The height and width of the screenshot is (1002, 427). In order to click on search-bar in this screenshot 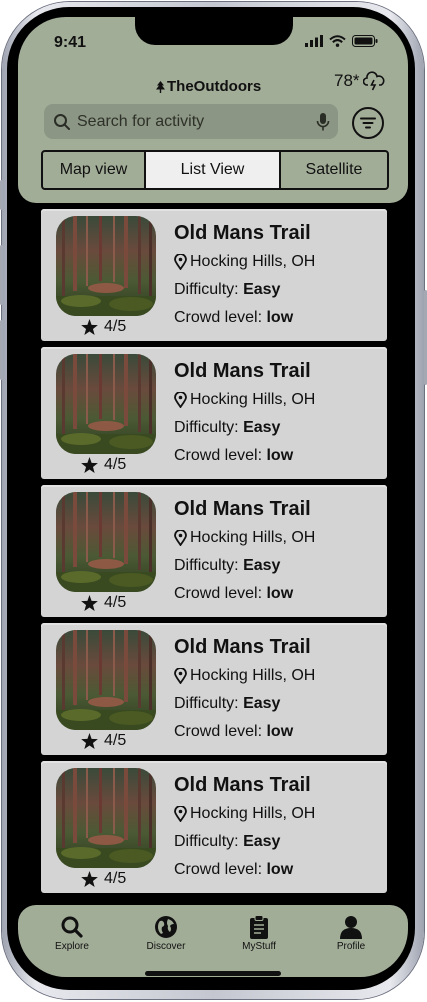, I will do `click(191, 121)`.